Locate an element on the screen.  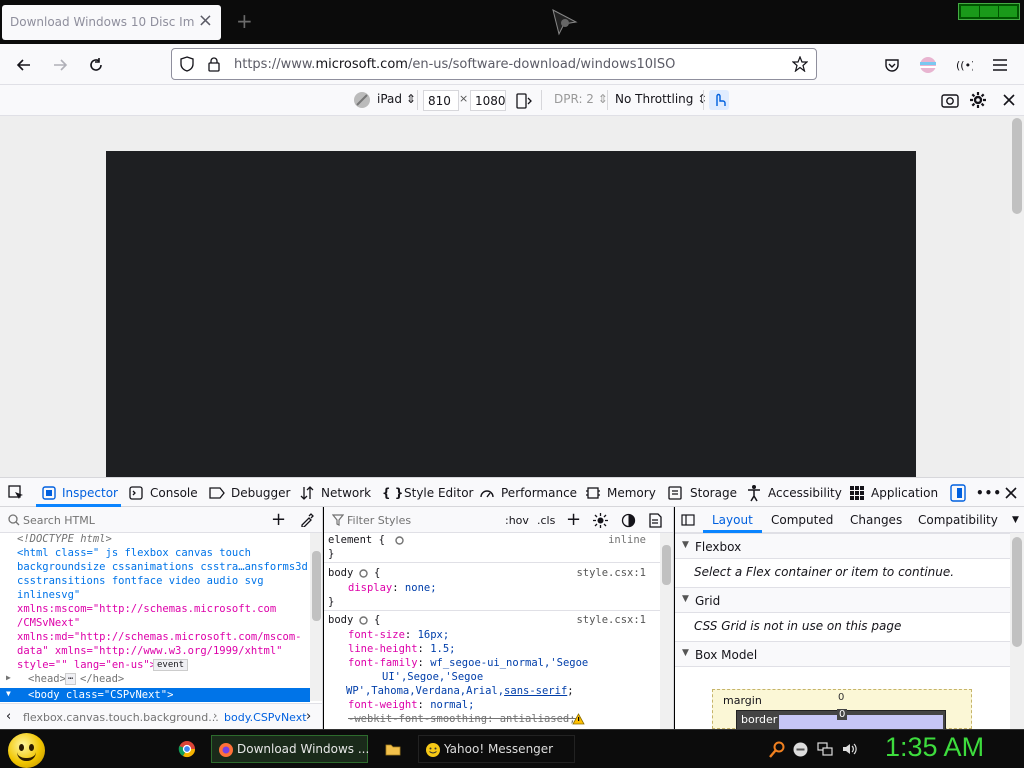
invalid-declaration: -webkit-font-smoothing: antialiased; is located at coordinates (462, 719).